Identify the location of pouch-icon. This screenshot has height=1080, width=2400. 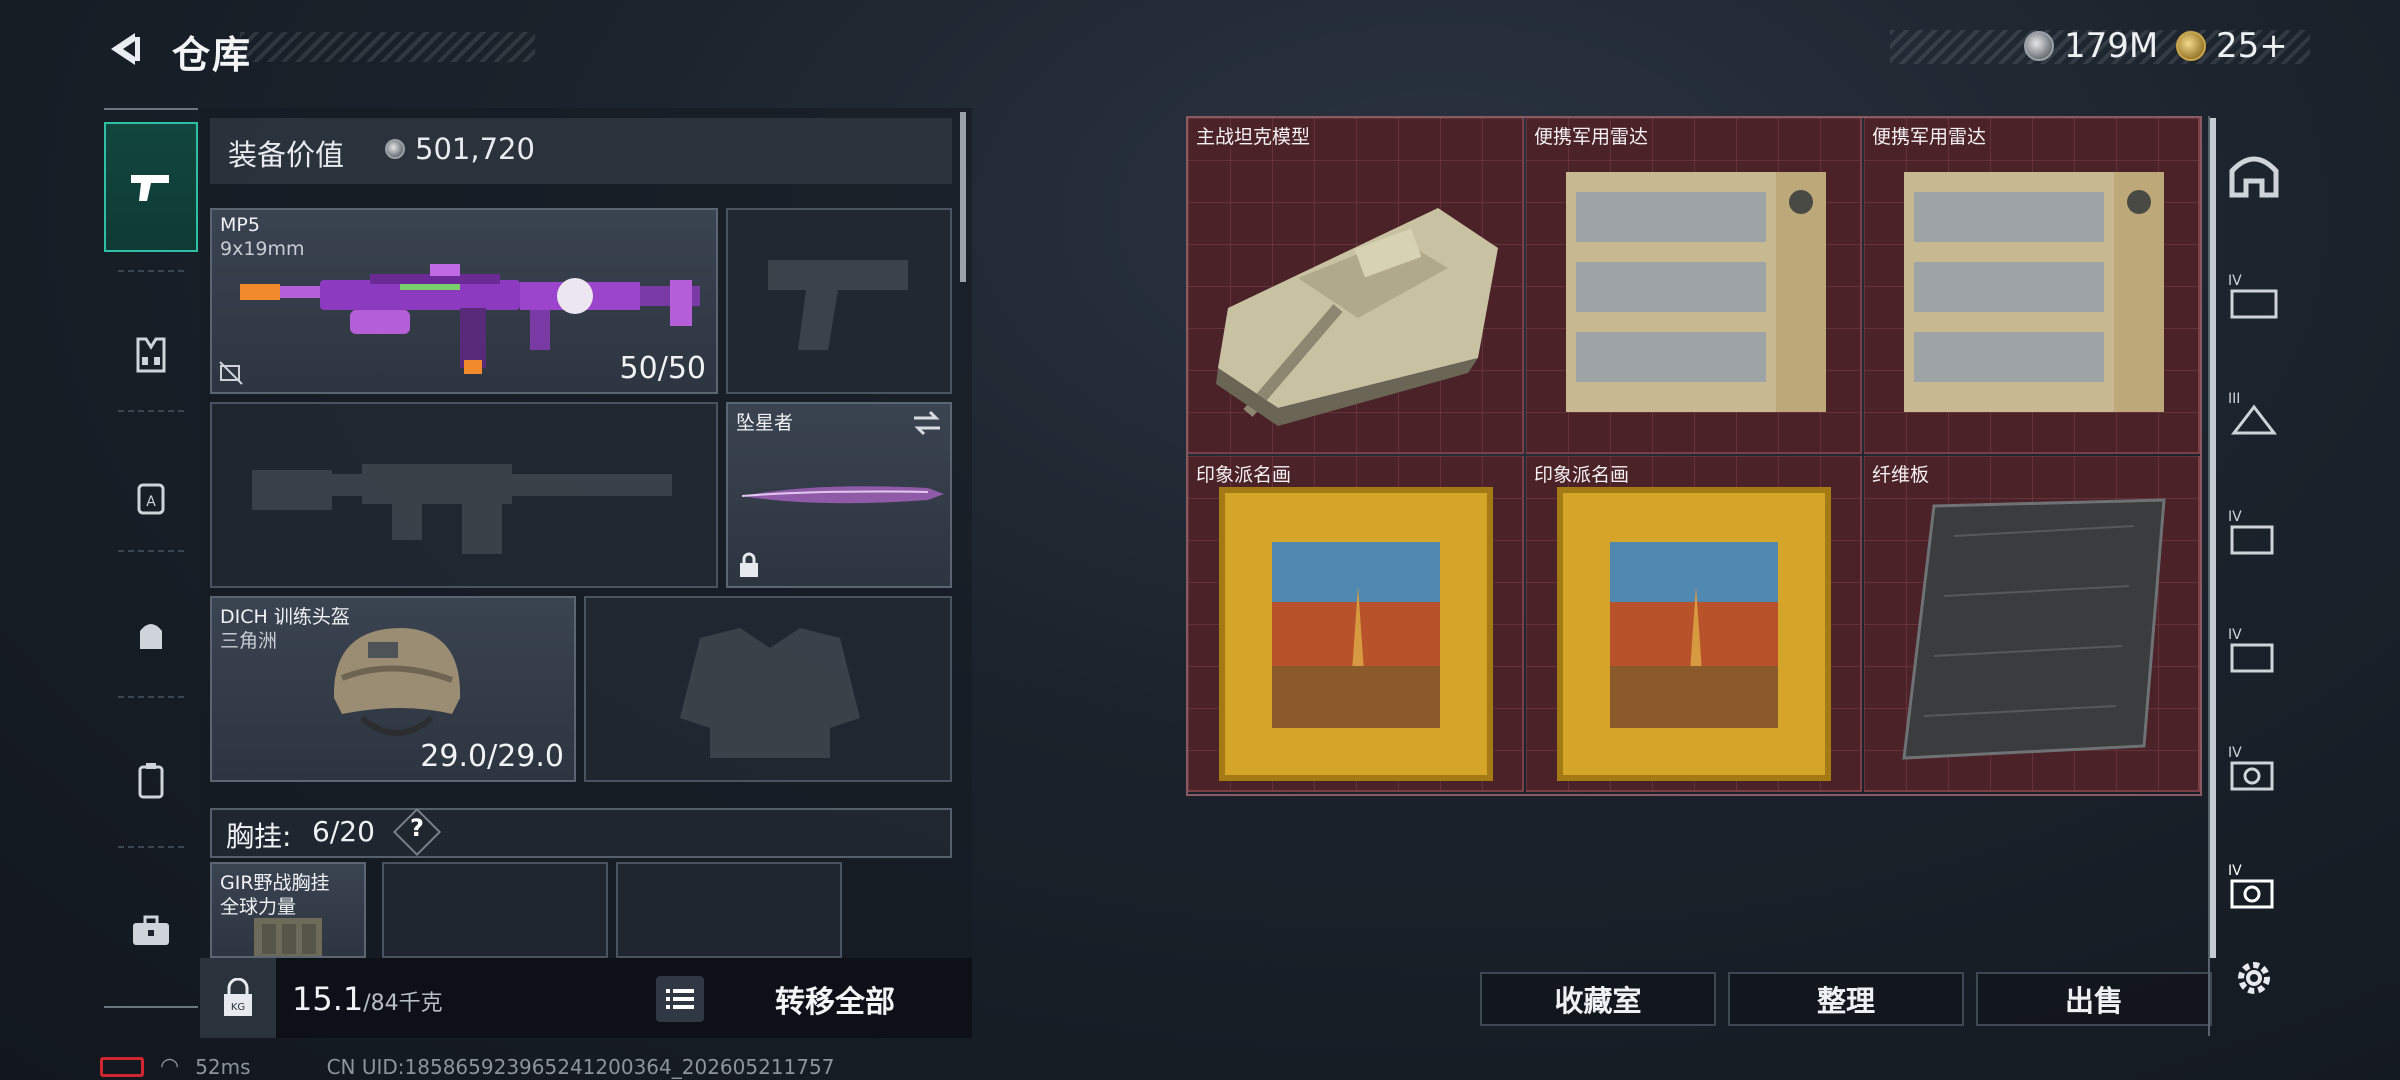
(151, 636).